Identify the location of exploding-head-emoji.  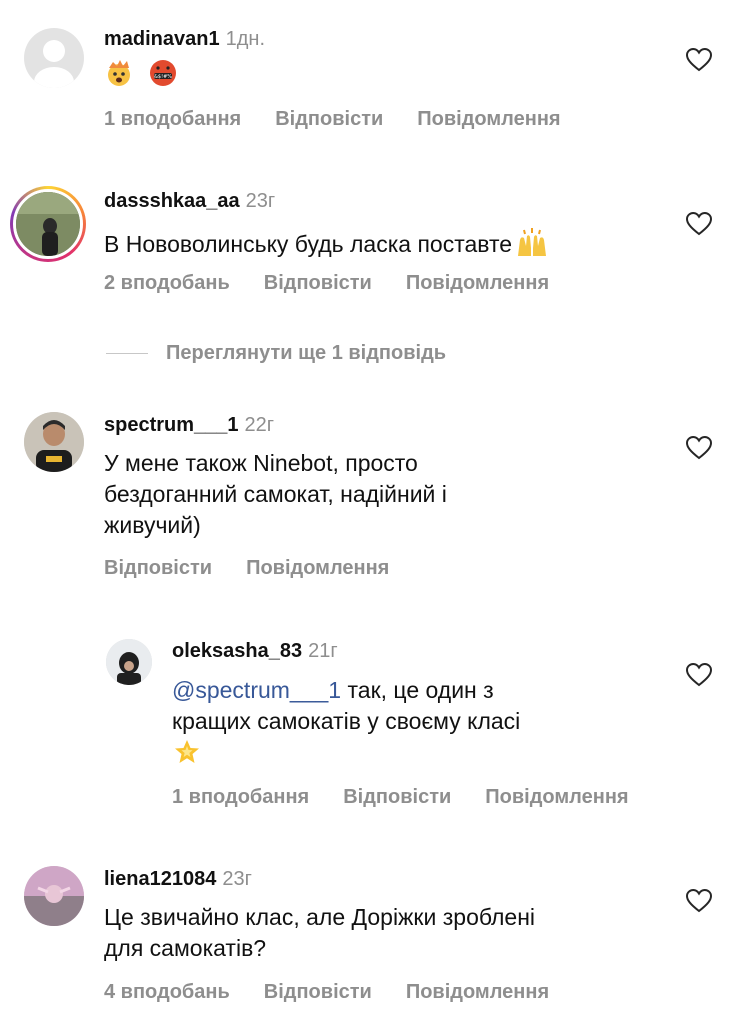
(119, 77).